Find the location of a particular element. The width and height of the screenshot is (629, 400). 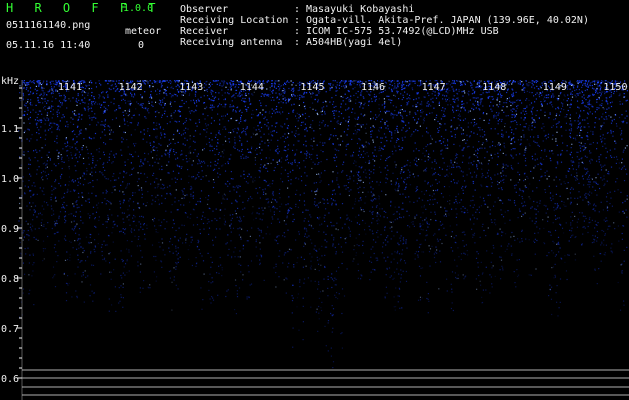

info-value: Masayuki Kobayashi is located at coordinates (360, 9).